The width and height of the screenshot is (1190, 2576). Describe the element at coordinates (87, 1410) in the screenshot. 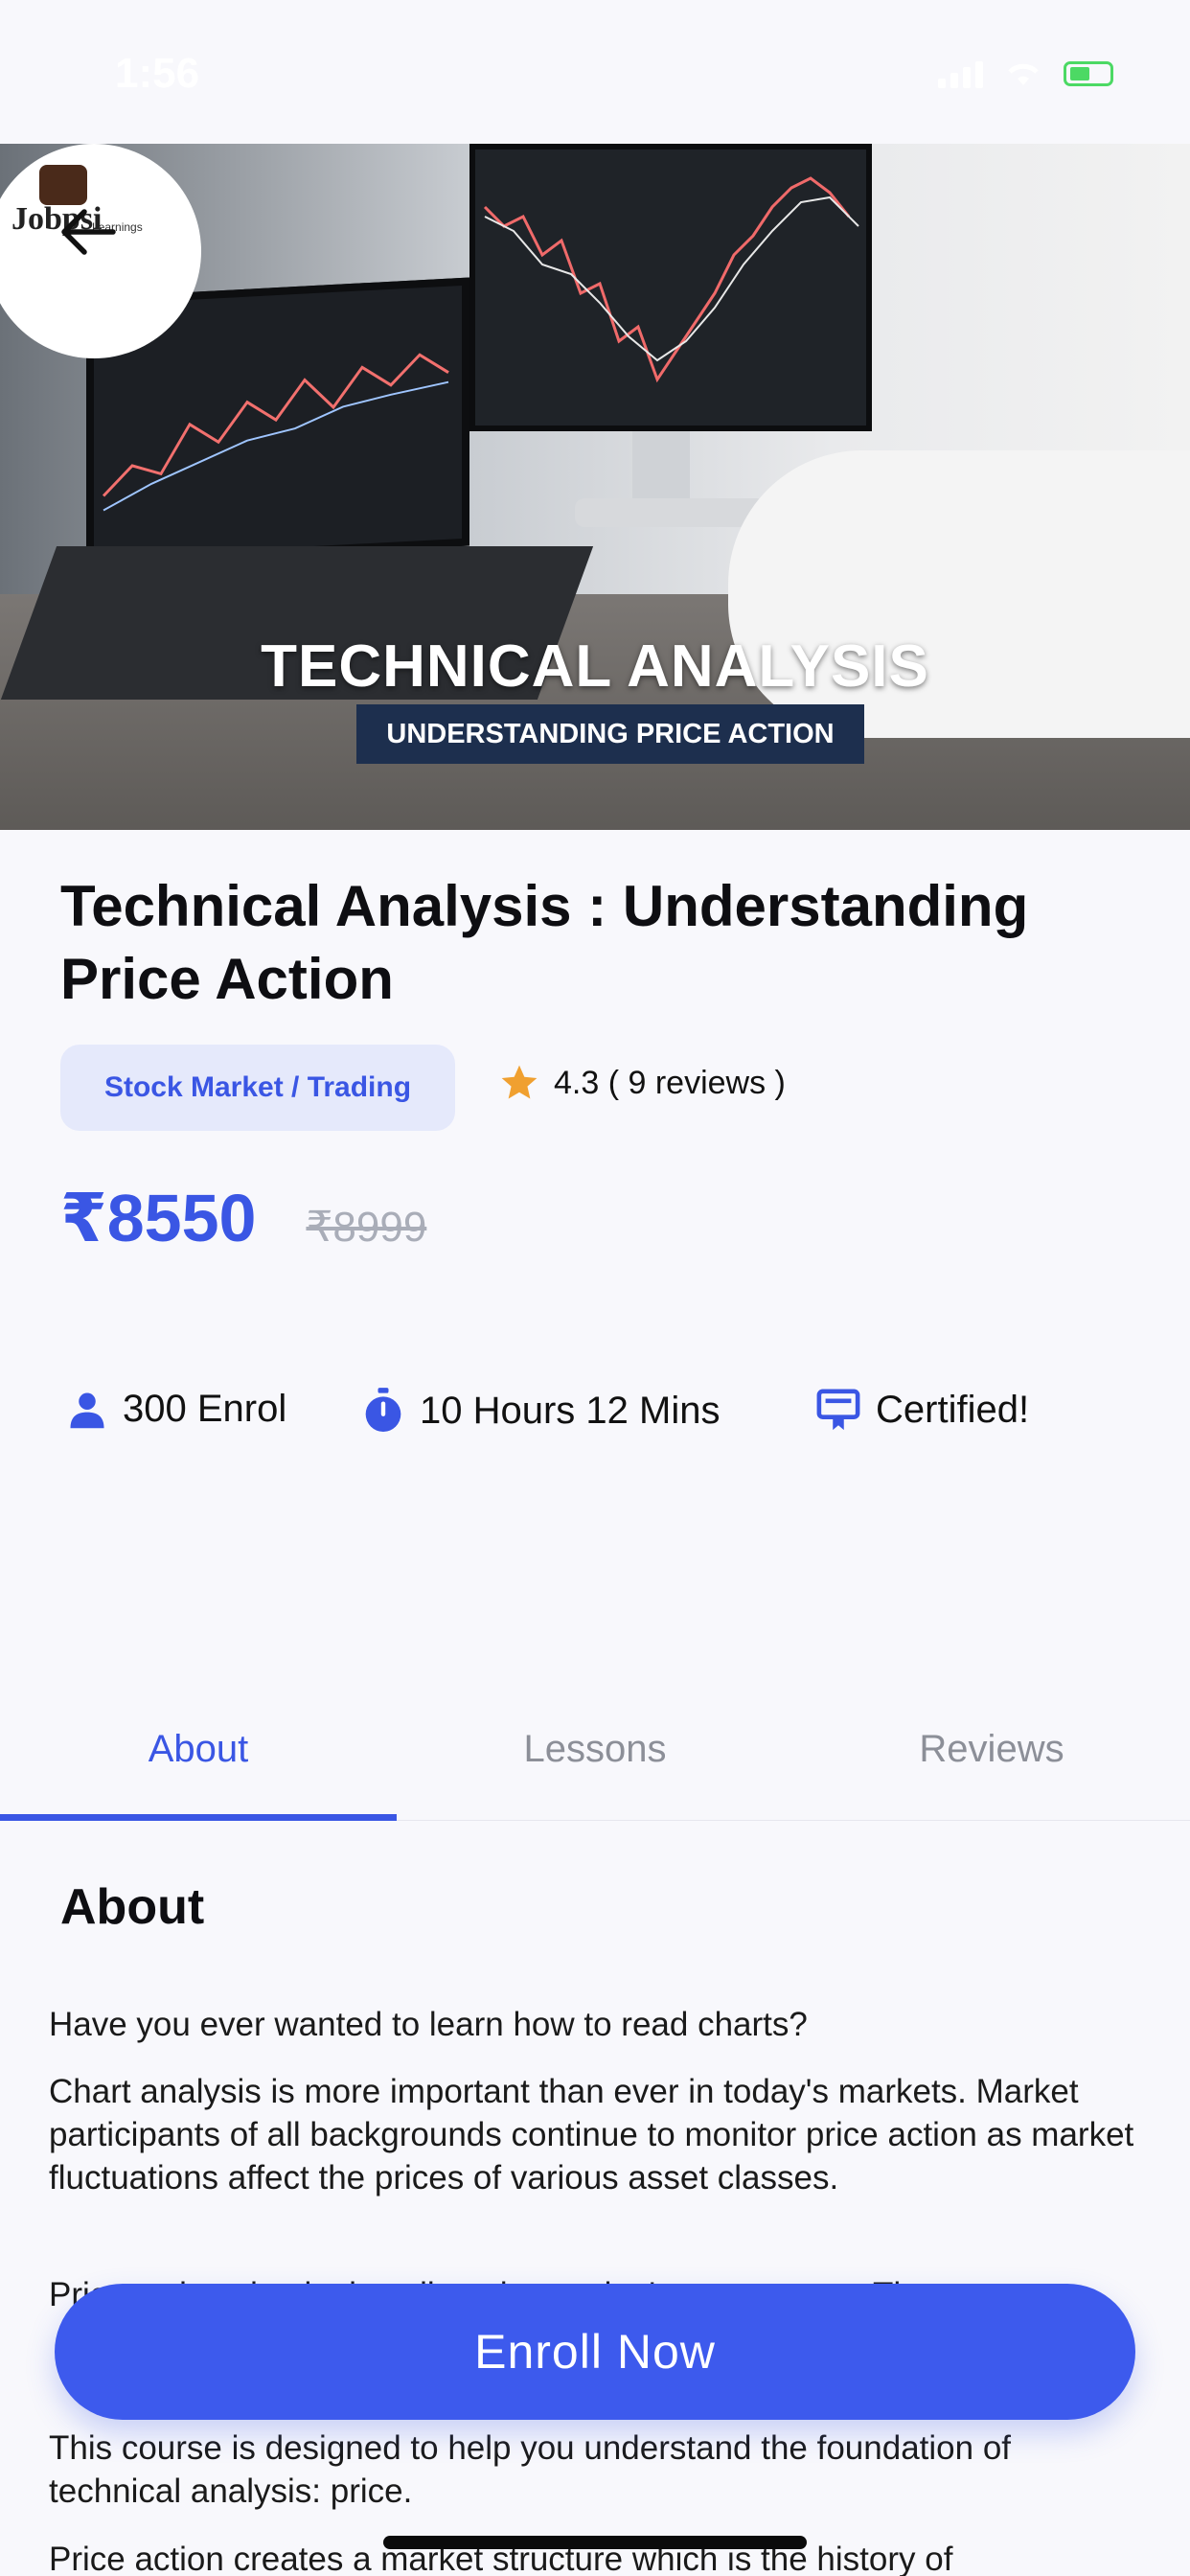

I see `user-icon` at that location.